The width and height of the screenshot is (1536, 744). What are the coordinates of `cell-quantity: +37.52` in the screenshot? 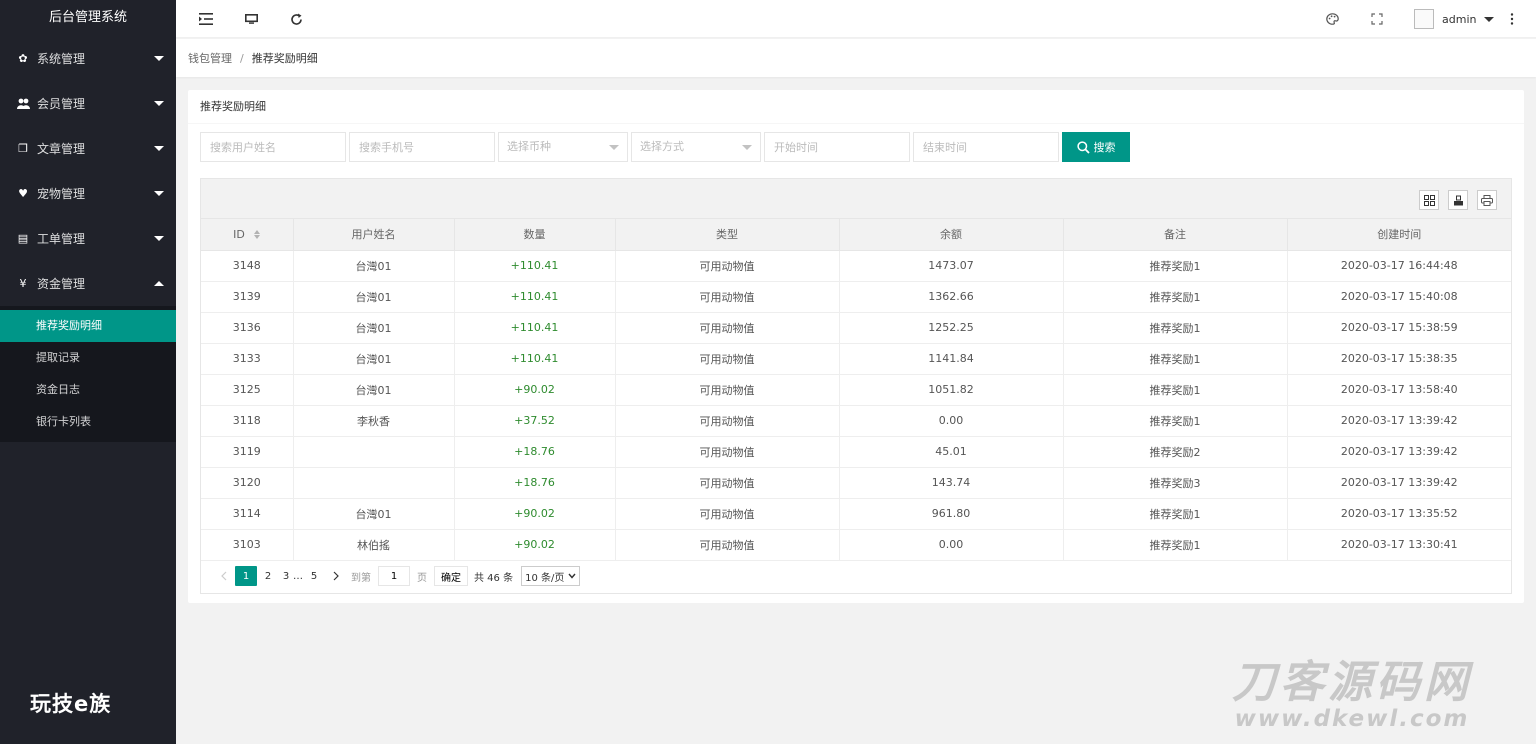 It's located at (535, 421).